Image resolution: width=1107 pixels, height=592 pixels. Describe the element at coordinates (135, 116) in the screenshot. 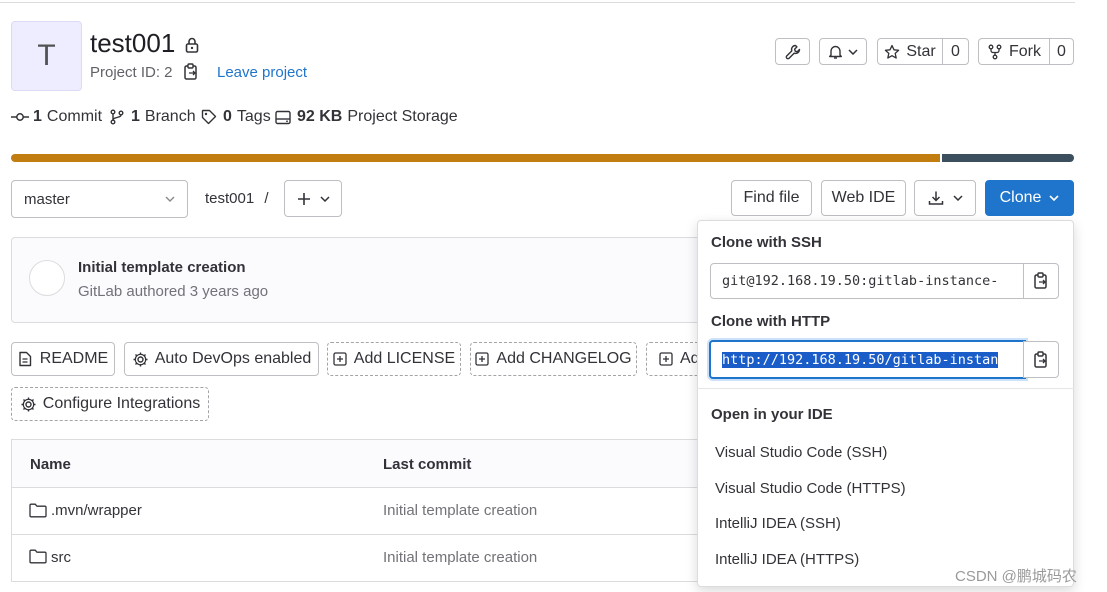

I see `branches-count: 1` at that location.